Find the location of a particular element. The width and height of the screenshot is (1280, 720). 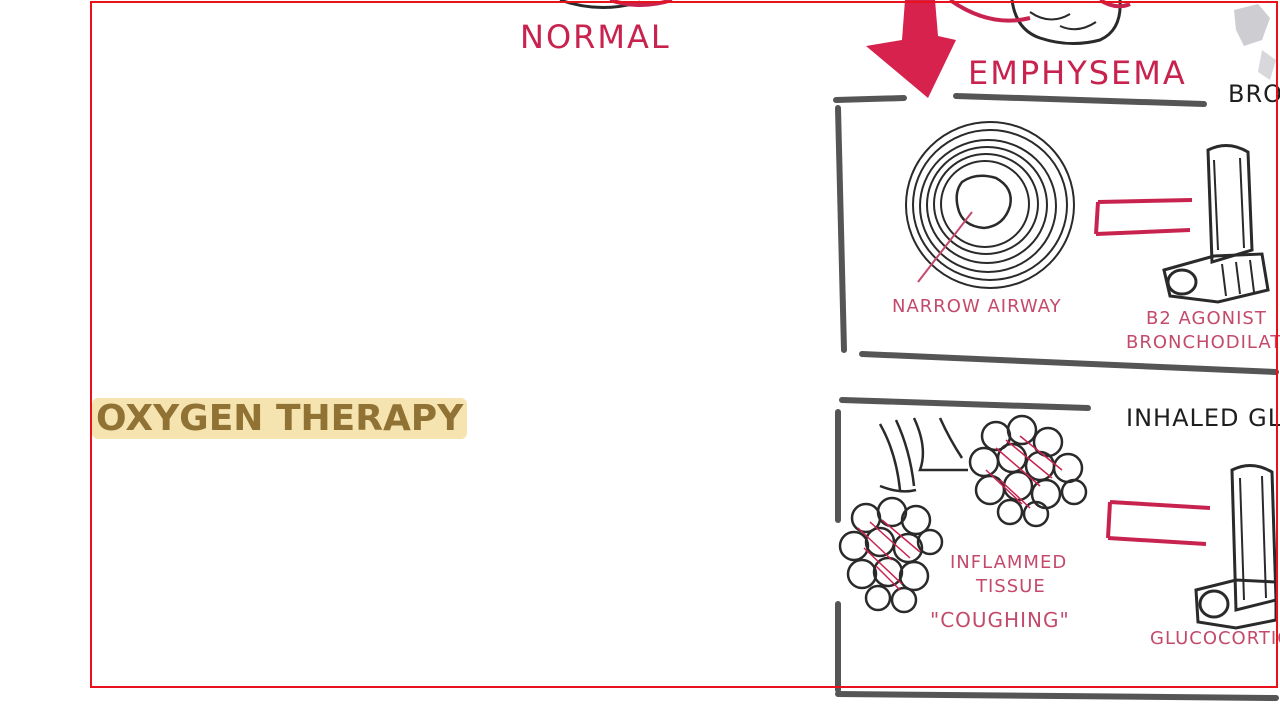

inflamed-label: INFLAMMED is located at coordinates (1009, 562).